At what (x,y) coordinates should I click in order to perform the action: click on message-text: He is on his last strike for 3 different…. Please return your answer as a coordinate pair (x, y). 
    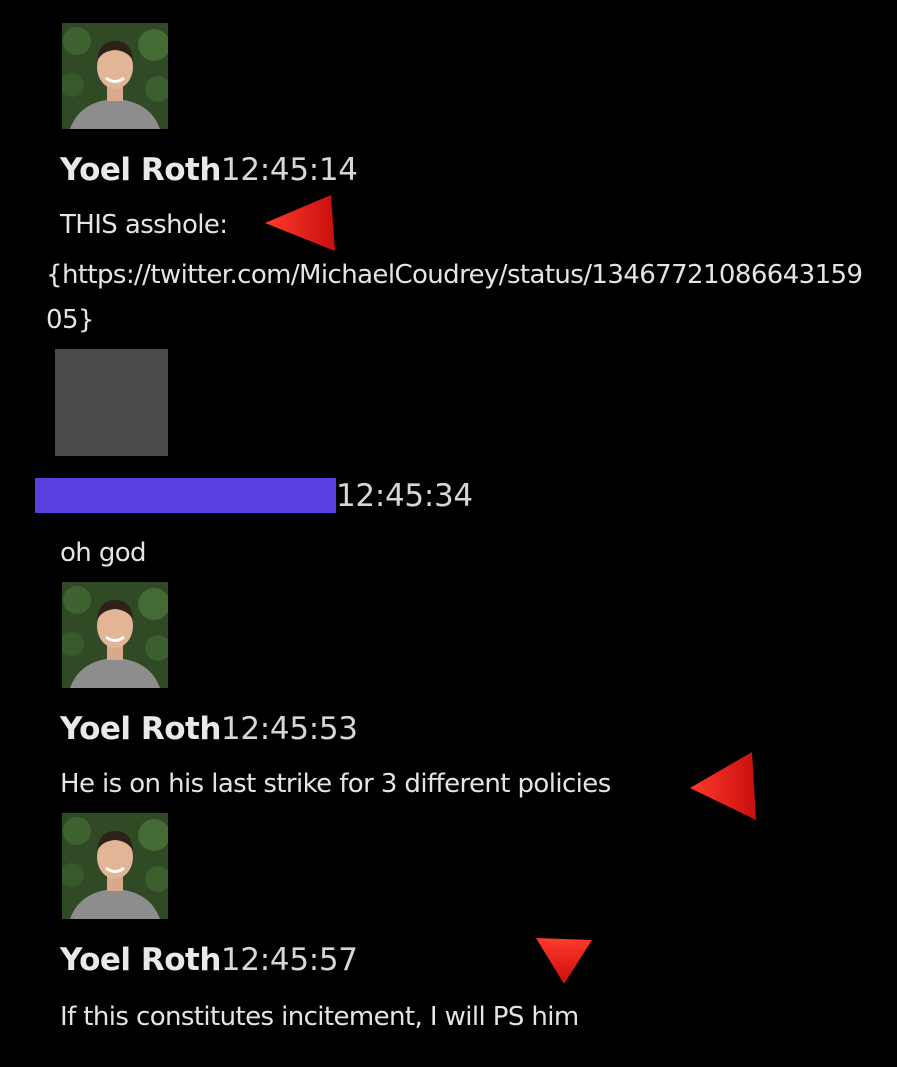
    Looking at the image, I should click on (335, 784).